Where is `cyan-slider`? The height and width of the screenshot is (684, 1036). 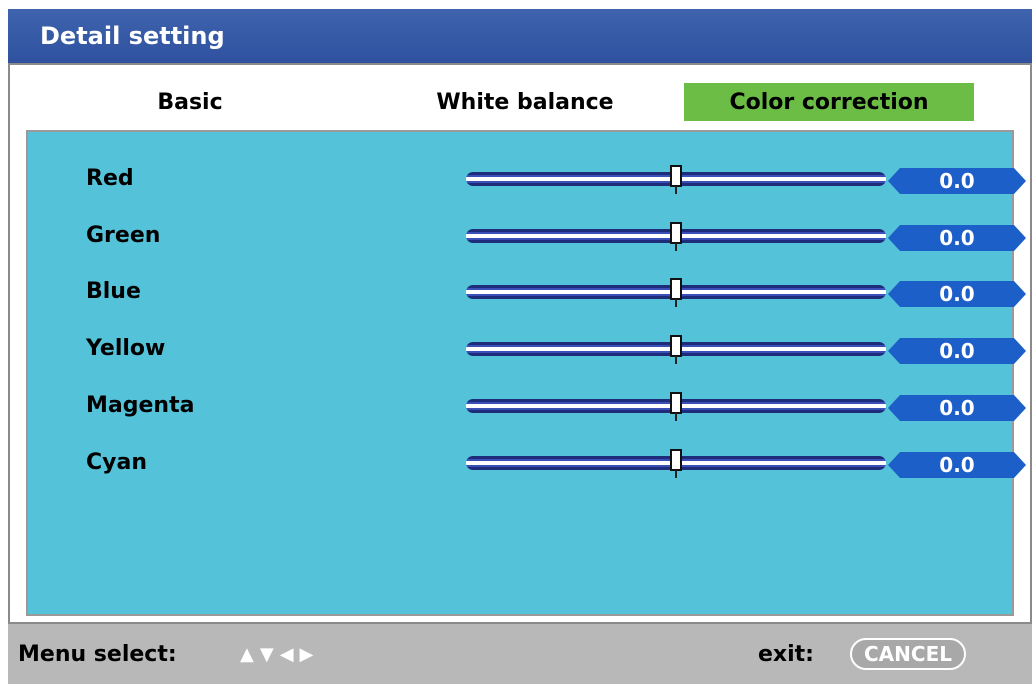
cyan-slider is located at coordinates (676, 463).